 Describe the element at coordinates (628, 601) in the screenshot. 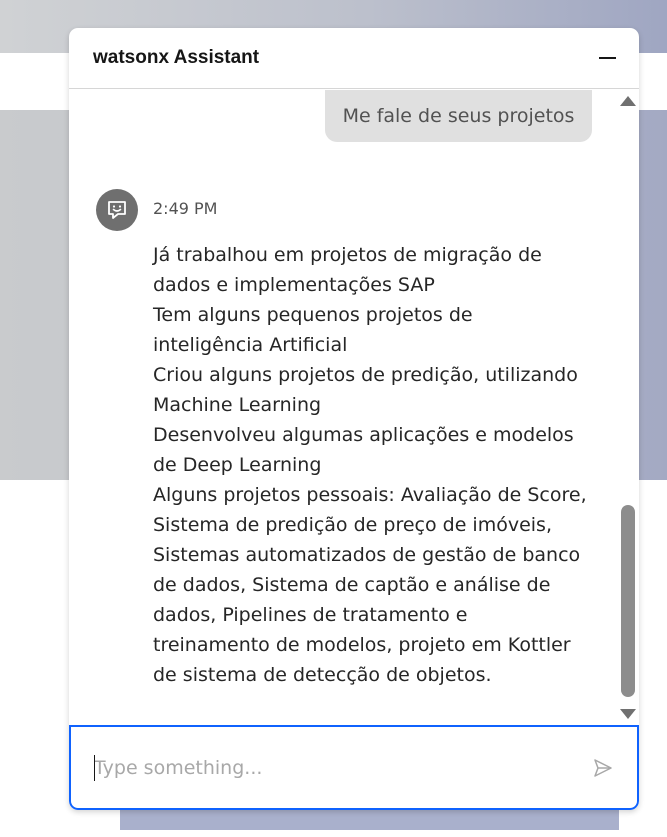

I see `scrollbar-thumb` at that location.